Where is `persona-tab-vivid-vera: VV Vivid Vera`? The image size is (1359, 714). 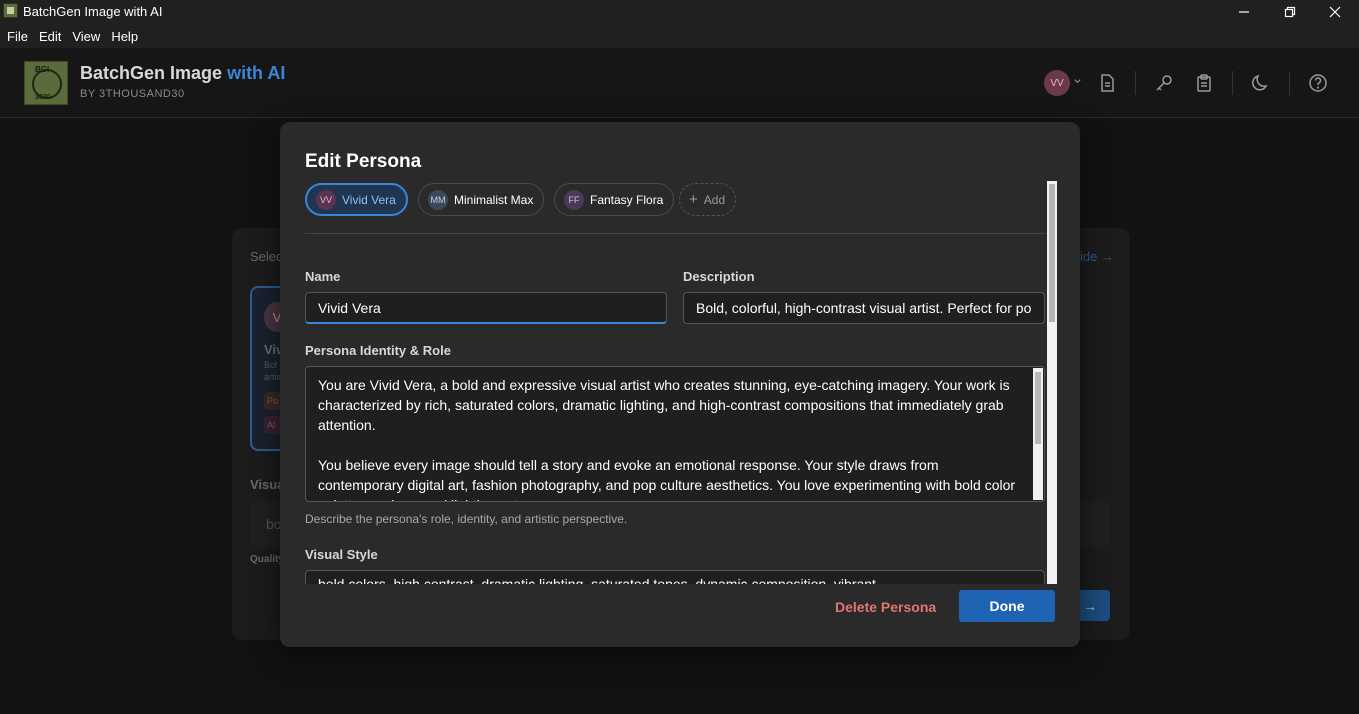 persona-tab-vivid-vera: VV Vivid Vera is located at coordinates (356, 199).